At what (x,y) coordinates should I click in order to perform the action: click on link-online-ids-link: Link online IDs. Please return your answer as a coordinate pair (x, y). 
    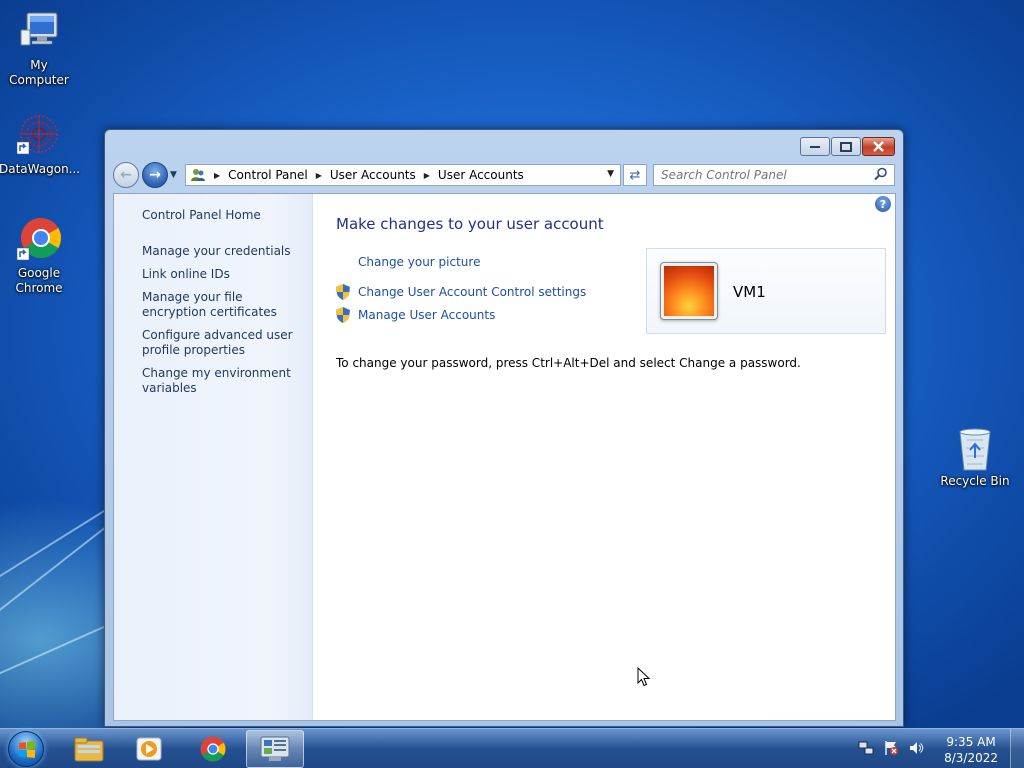
    Looking at the image, I should click on (222, 274).